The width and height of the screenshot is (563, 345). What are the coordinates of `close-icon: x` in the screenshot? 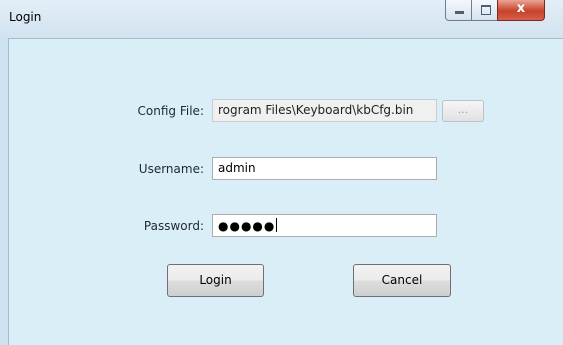 It's located at (521, 8).